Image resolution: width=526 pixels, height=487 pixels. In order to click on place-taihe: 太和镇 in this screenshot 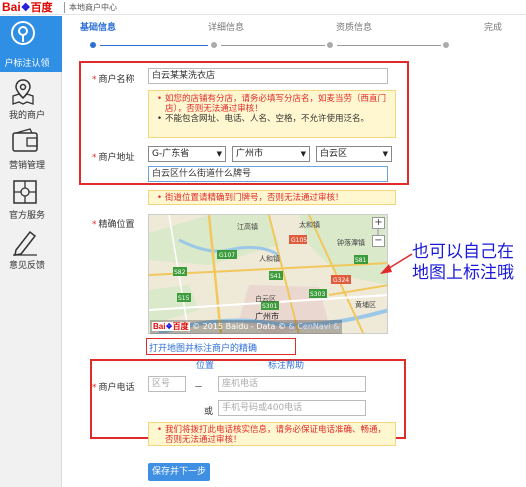, I will do `click(309, 224)`.